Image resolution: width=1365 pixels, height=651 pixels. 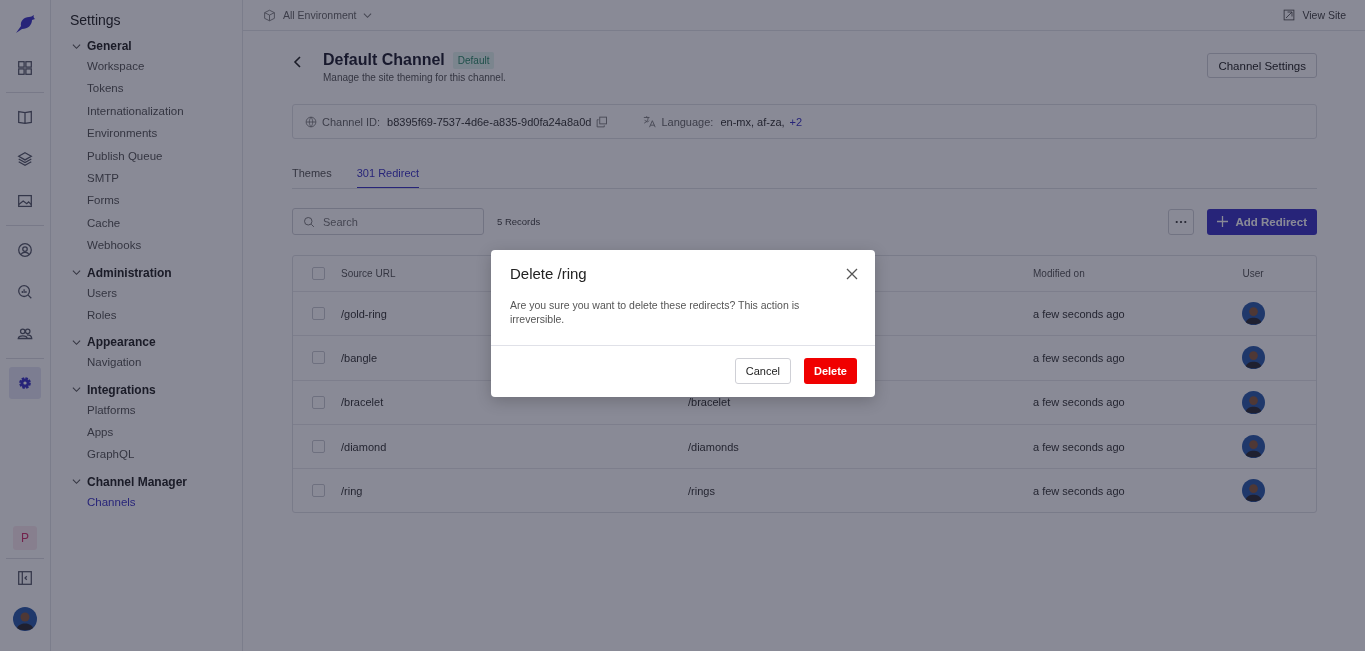 What do you see at coordinates (752, 121) in the screenshot?
I see `language-value: en-mx, af-za,` at bounding box center [752, 121].